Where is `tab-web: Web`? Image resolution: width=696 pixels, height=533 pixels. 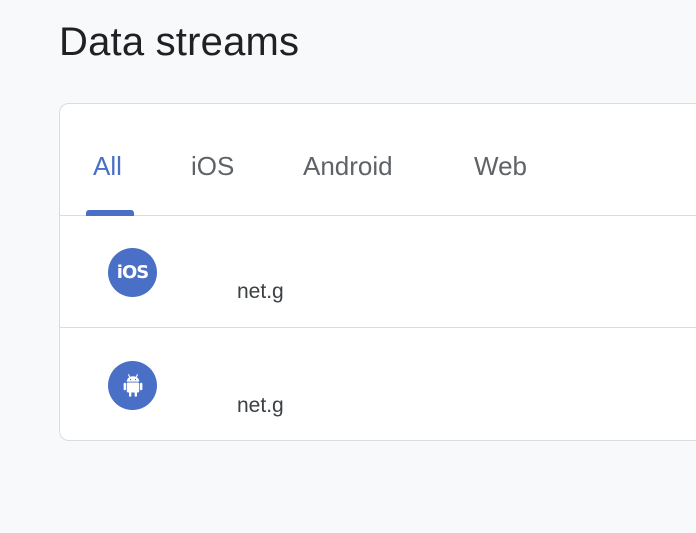
tab-web: Web is located at coordinates (500, 172).